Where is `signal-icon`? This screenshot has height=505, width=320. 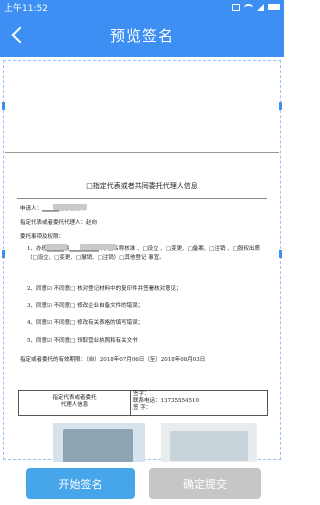 signal-icon is located at coordinates (260, 7).